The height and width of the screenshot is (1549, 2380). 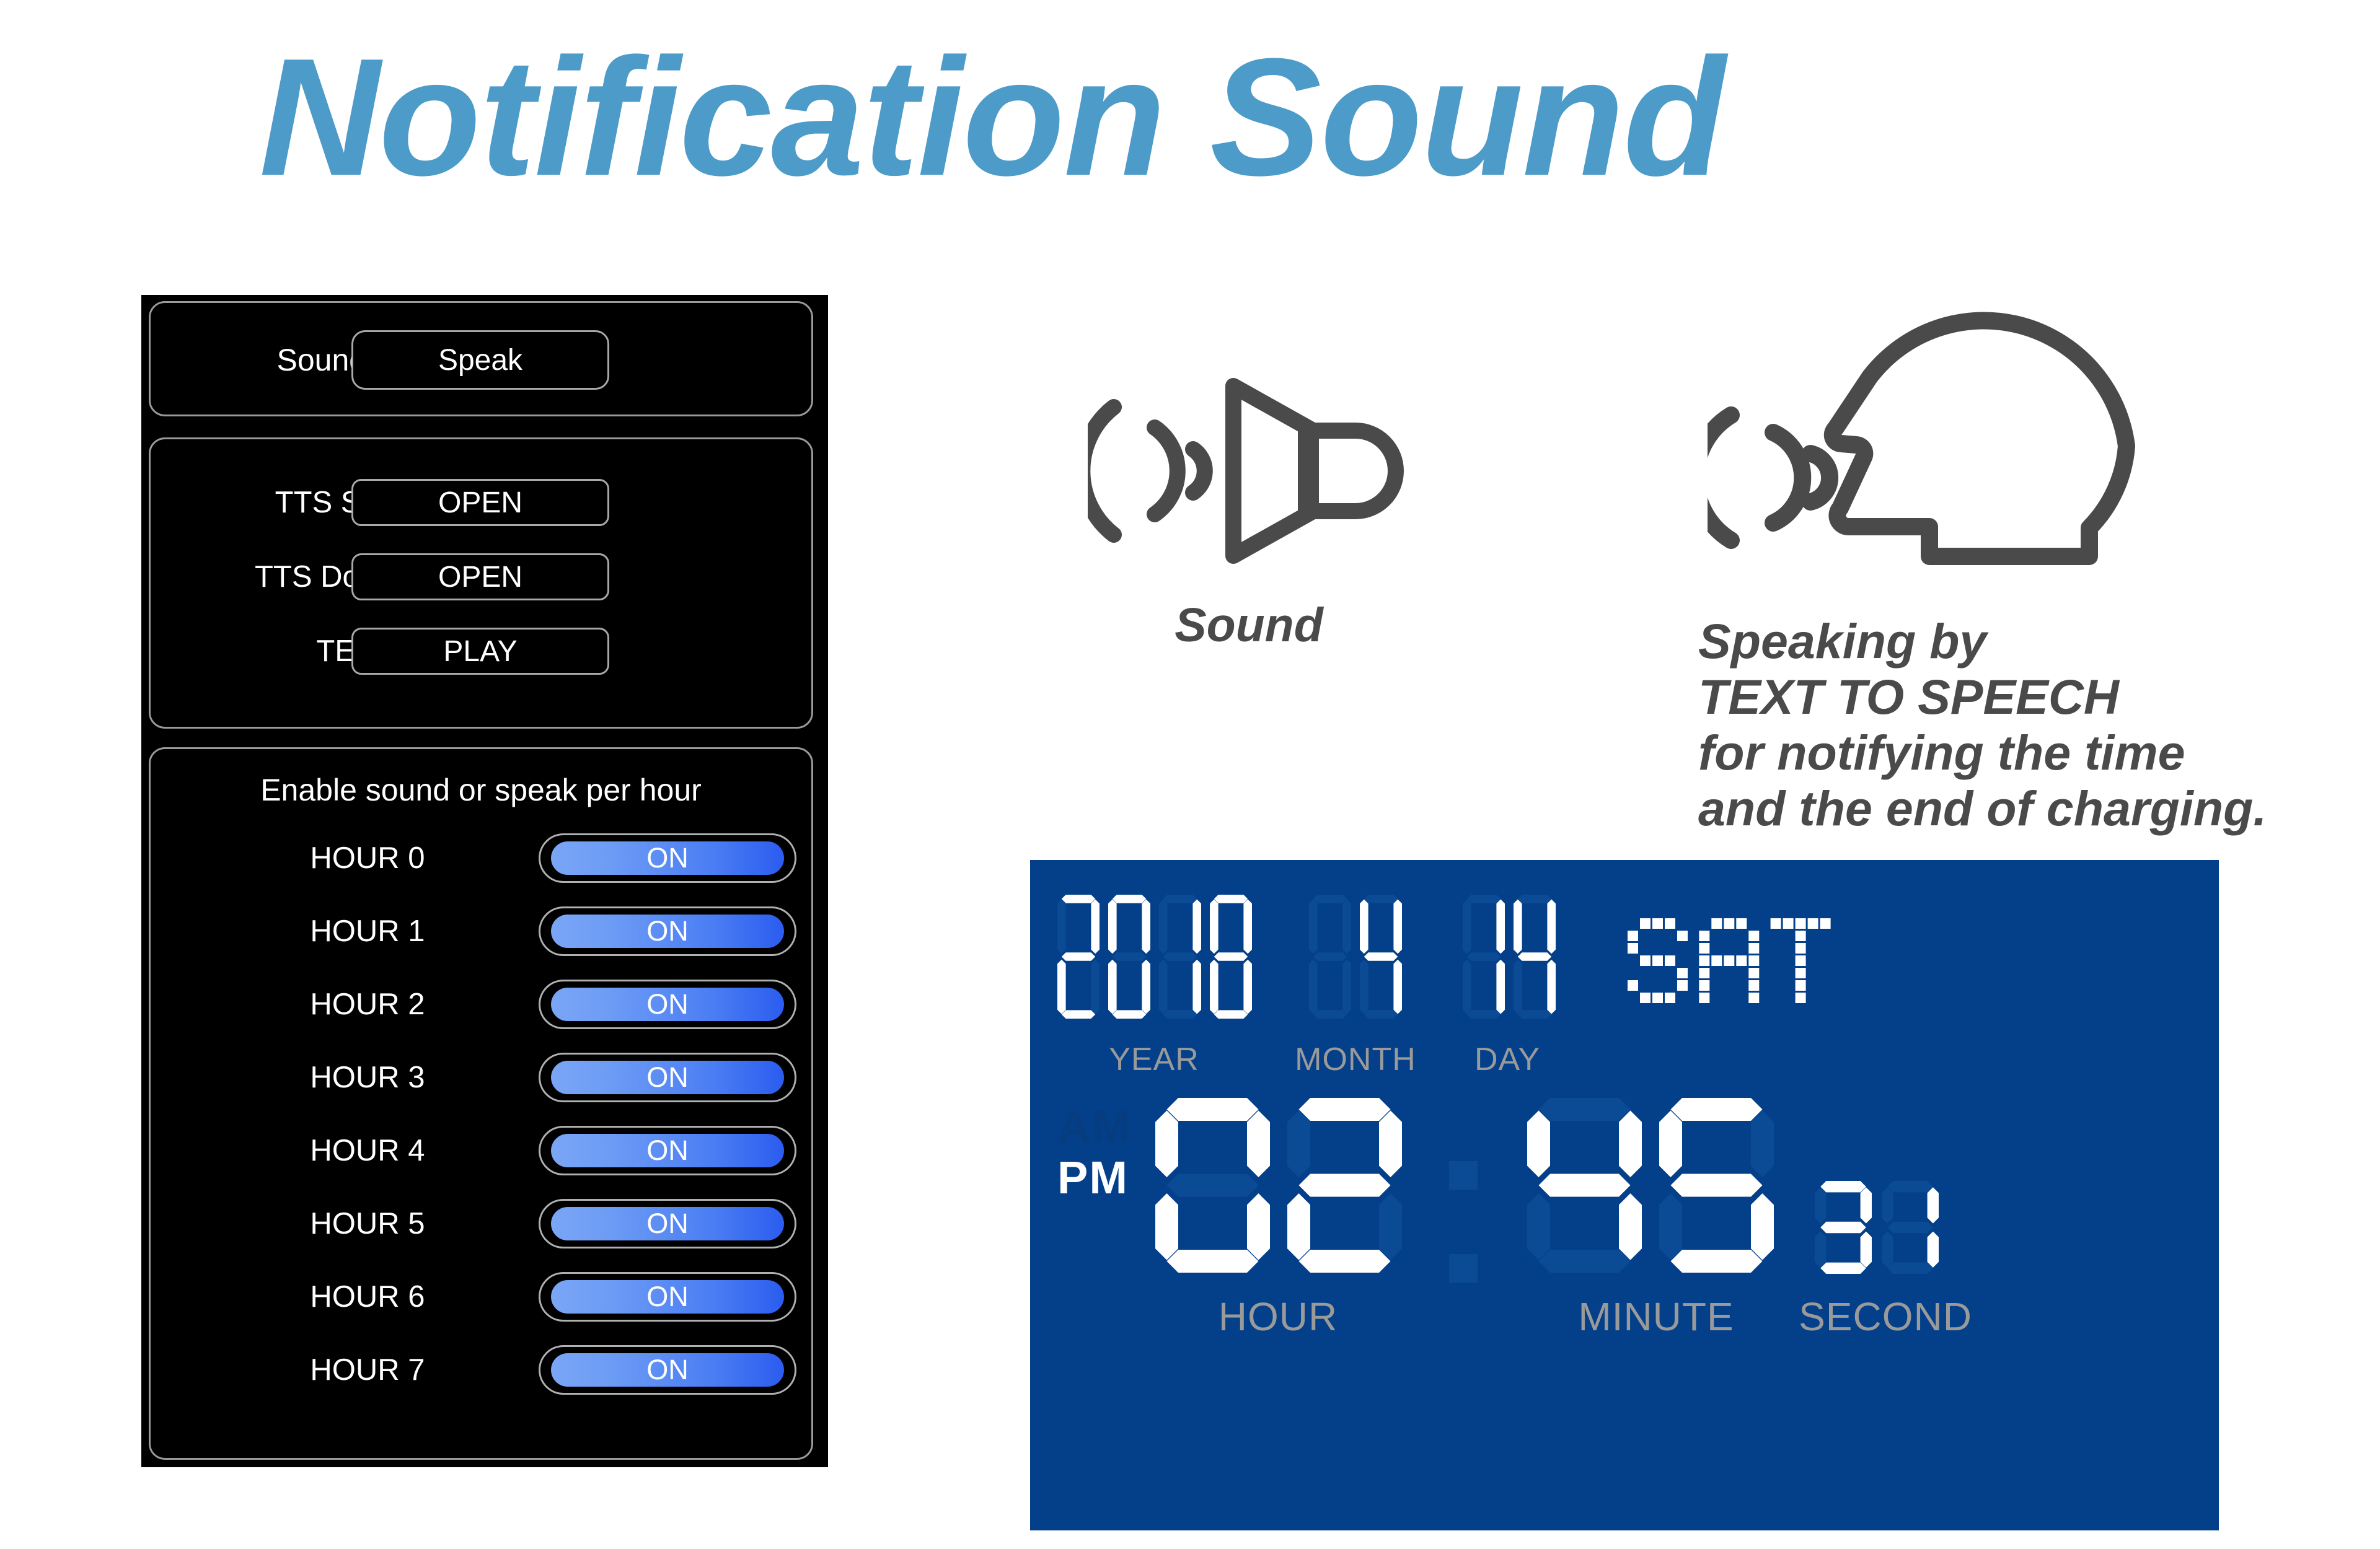 What do you see at coordinates (367, 858) in the screenshot?
I see `hour-0-label: HOUR 0` at bounding box center [367, 858].